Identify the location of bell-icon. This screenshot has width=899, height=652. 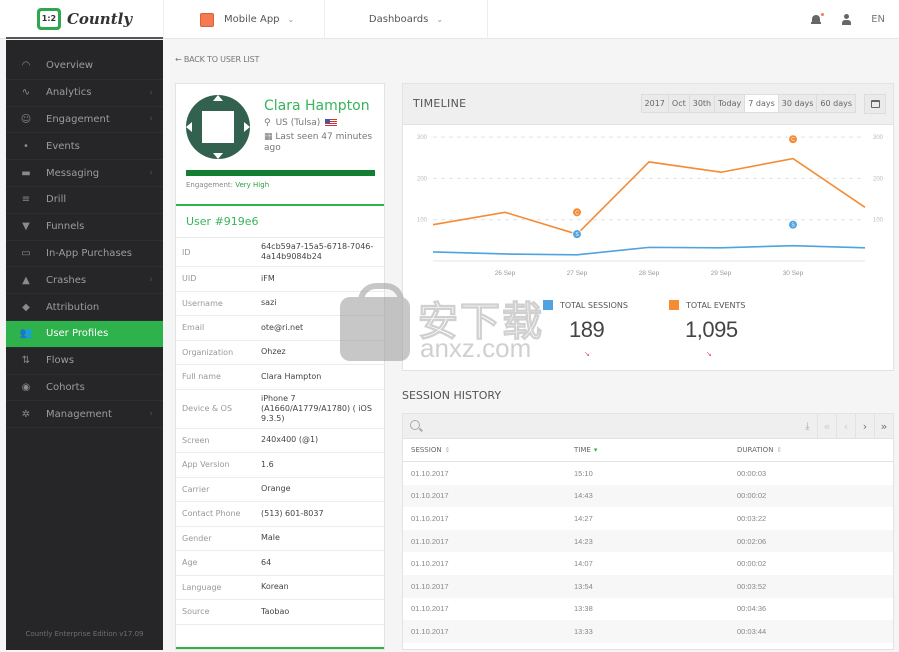
(818, 19).